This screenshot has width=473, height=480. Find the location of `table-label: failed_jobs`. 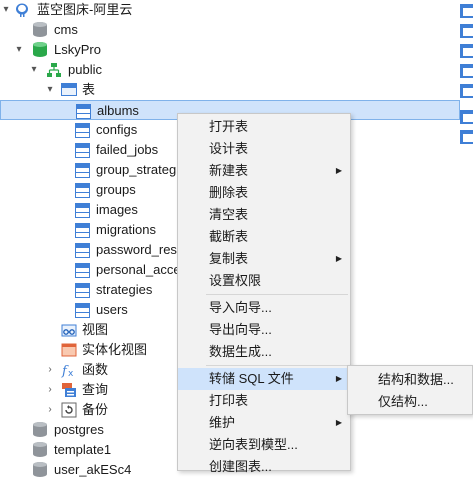

table-label: failed_jobs is located at coordinates (127, 149).